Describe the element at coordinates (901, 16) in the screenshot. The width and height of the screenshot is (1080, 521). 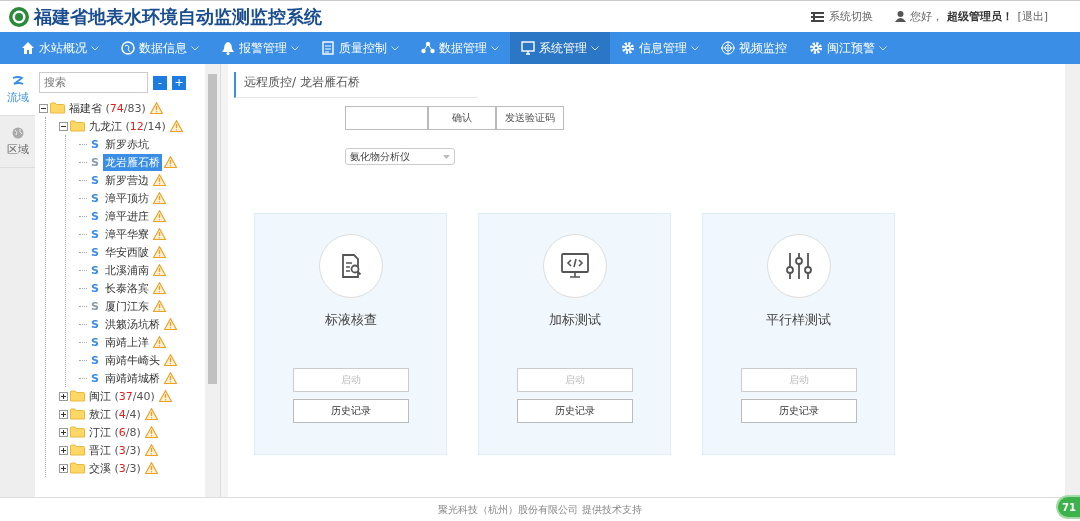
I see `user-icon` at that location.